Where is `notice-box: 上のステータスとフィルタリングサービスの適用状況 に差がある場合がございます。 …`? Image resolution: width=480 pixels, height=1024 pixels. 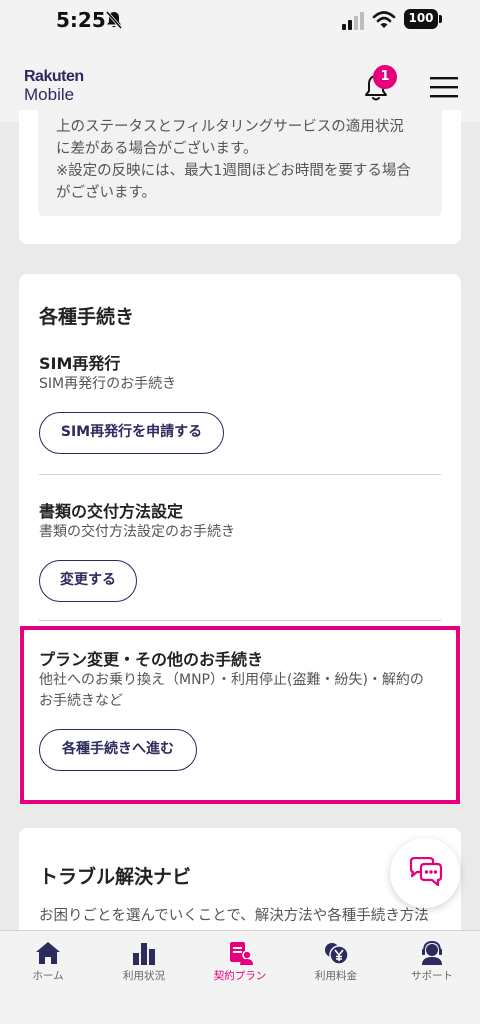
notice-box: 上のステータスとフィルタリングサービスの適用状況 に差がある場合がございます。 … is located at coordinates (240, 163).